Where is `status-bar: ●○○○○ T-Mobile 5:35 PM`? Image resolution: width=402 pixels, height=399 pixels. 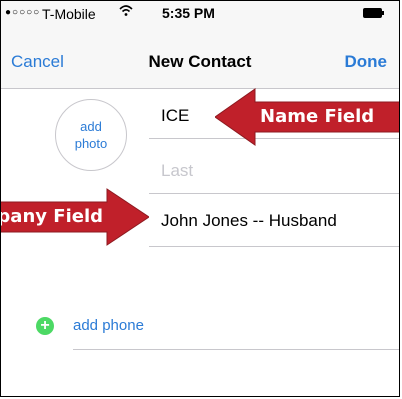
status-bar: ●○○○○ T-Mobile 5:35 PM is located at coordinates (200, 14).